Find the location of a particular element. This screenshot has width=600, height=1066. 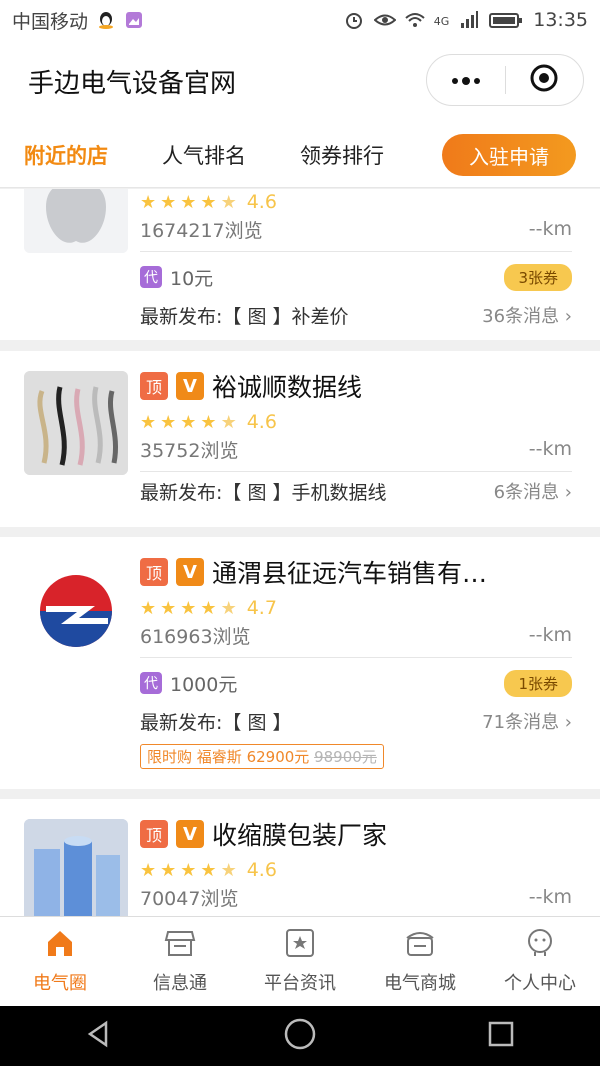

flash-sale-tag: 限时购 福睿斯 62900元 98900元 is located at coordinates (262, 756).